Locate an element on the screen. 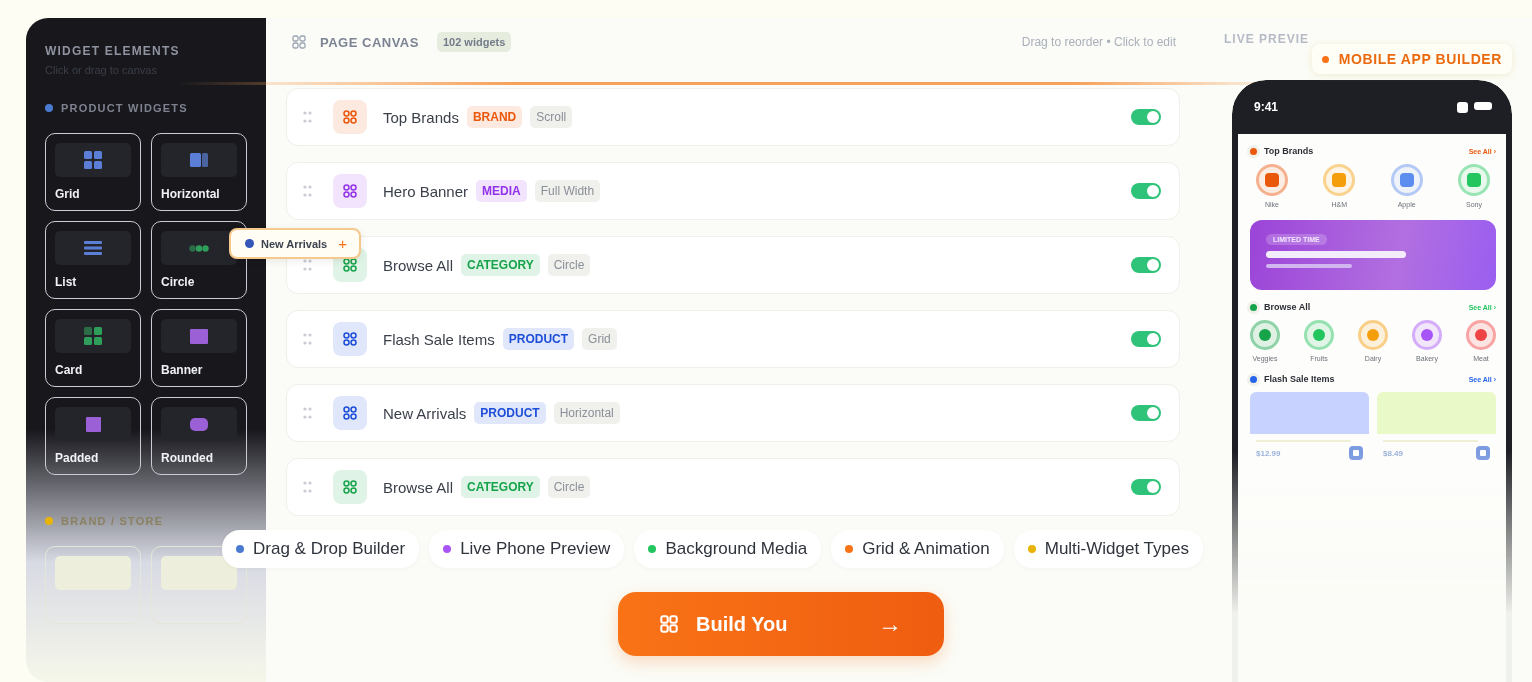 This screenshot has height=682, width=1532. layout-tag: Grid is located at coordinates (599, 339).